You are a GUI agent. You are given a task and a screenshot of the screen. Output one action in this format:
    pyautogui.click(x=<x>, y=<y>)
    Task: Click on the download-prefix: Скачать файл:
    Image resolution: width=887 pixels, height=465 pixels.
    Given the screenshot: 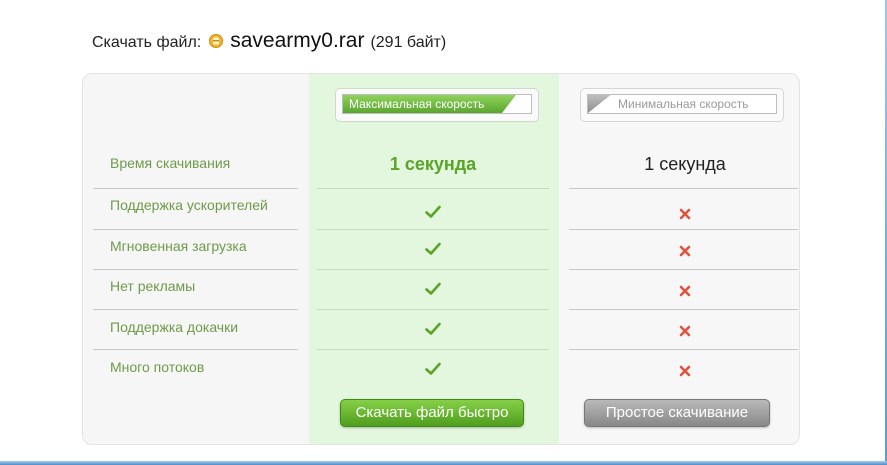 What is the action you would take?
    pyautogui.click(x=147, y=42)
    